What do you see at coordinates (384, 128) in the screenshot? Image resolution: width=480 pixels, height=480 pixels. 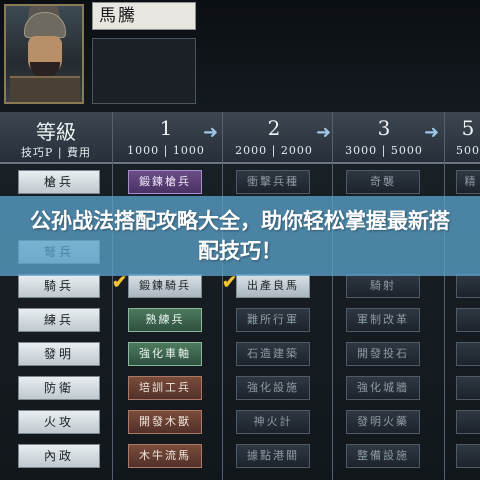 I see `level-3-header: 3` at bounding box center [384, 128].